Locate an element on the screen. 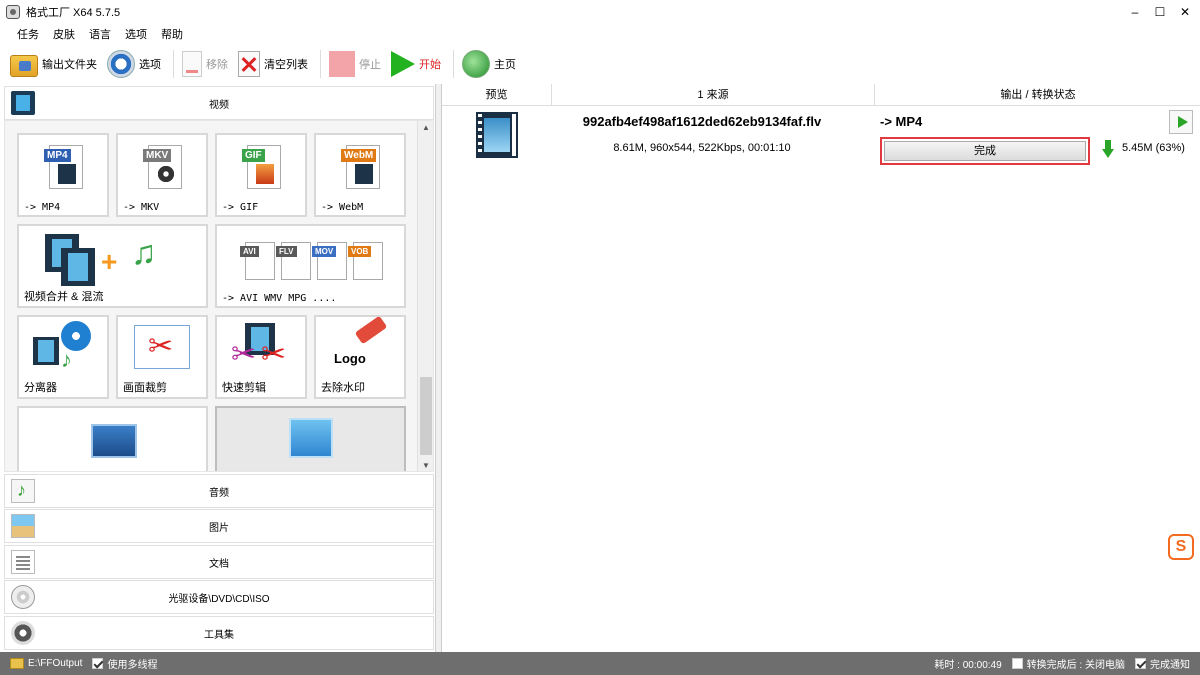 This screenshot has height=675, width=1200. tile-label: 快速剪辑 is located at coordinates (244, 388).